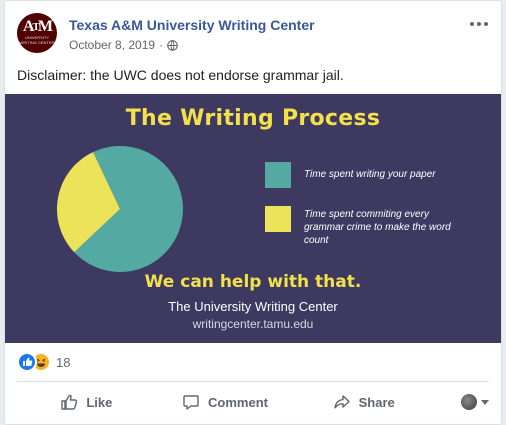 This screenshot has width=506, height=425. What do you see at coordinates (278, 219) in the screenshot?
I see `legend-swatch-grammar-crime` at bounding box center [278, 219].